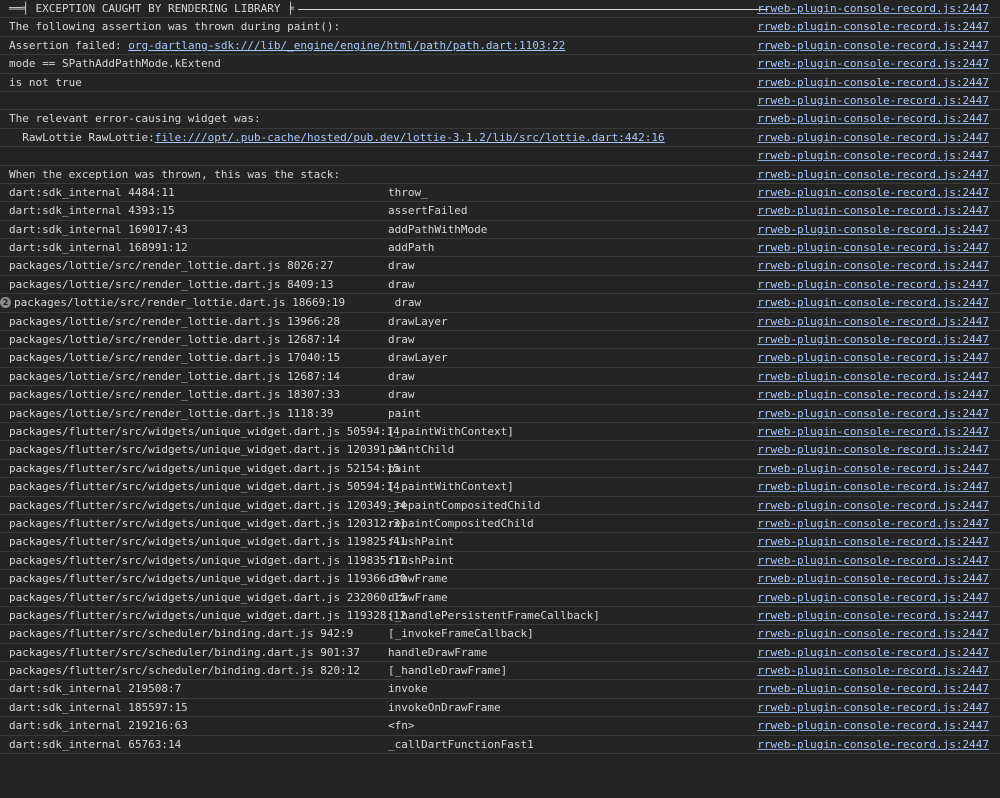  Describe the element at coordinates (45, 82) in the screenshot. I see `message-text: is not true` at that location.